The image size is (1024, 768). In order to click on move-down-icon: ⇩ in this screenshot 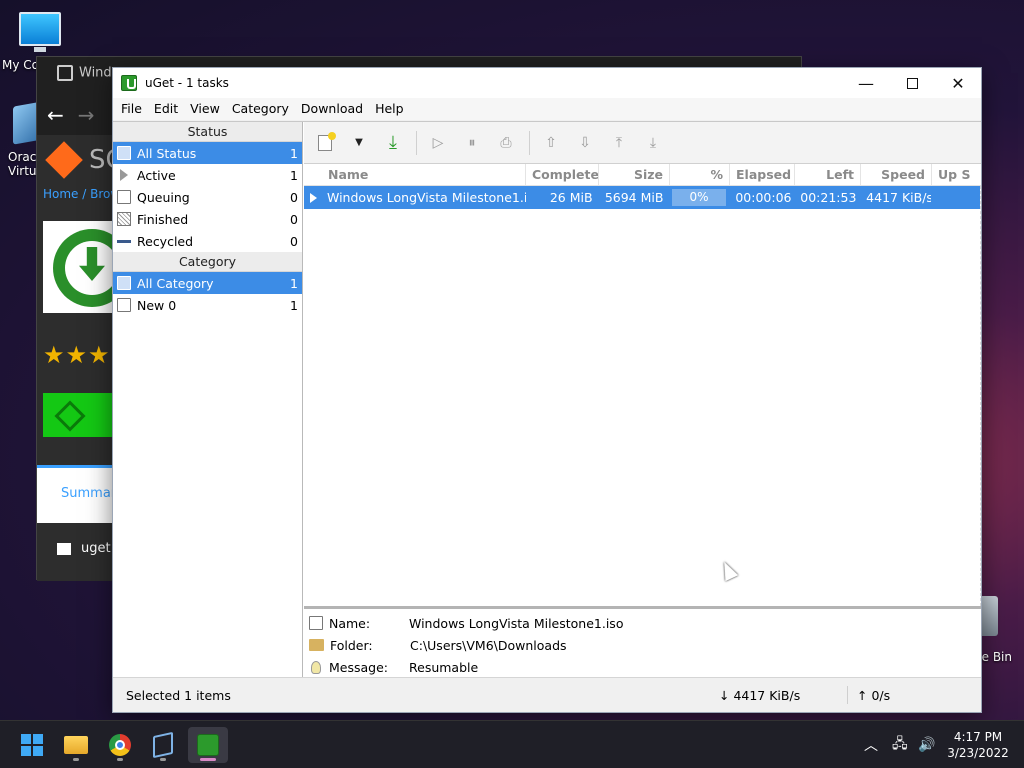, I will do `click(585, 142)`.